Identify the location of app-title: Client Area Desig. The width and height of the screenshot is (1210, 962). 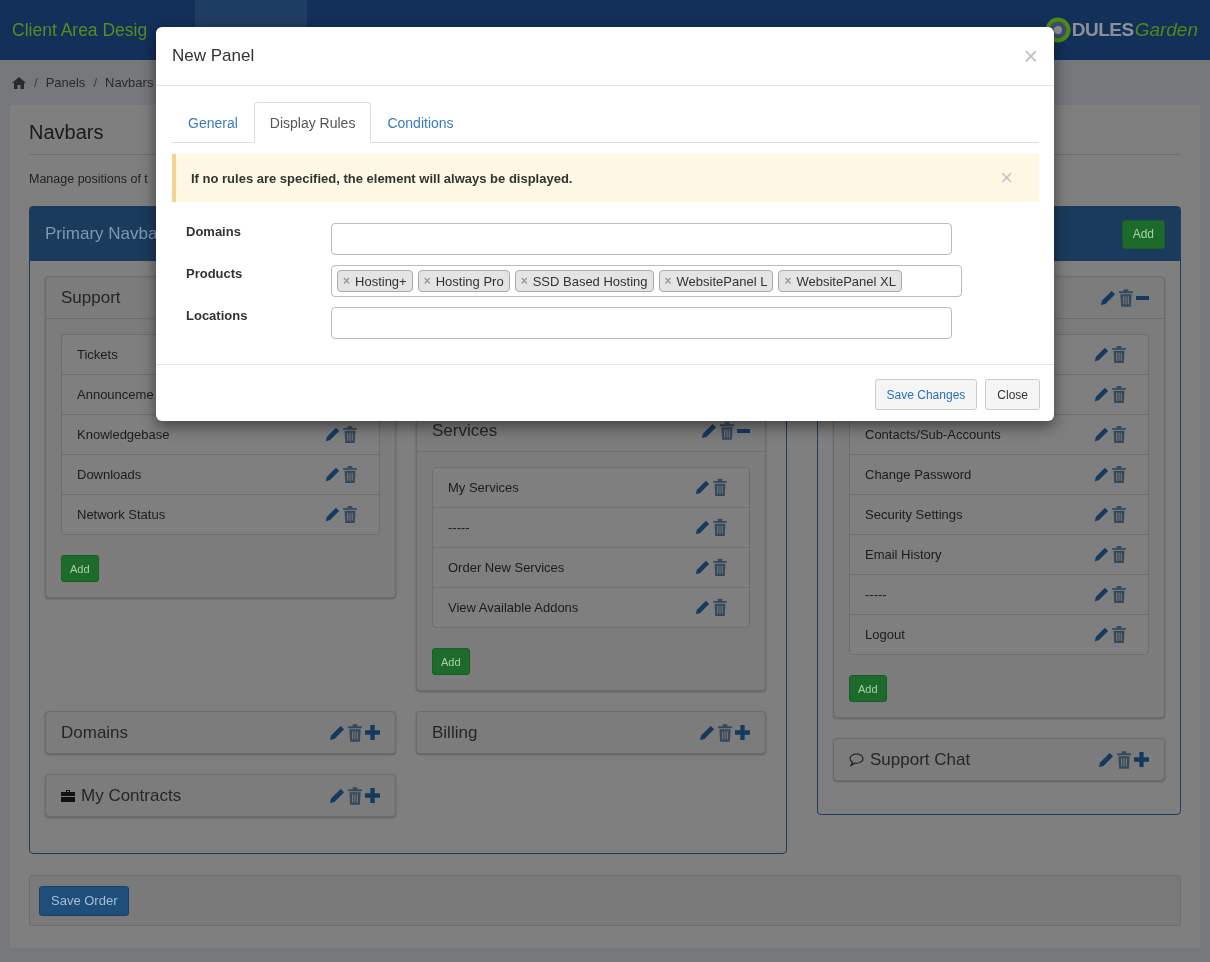
(80, 30).